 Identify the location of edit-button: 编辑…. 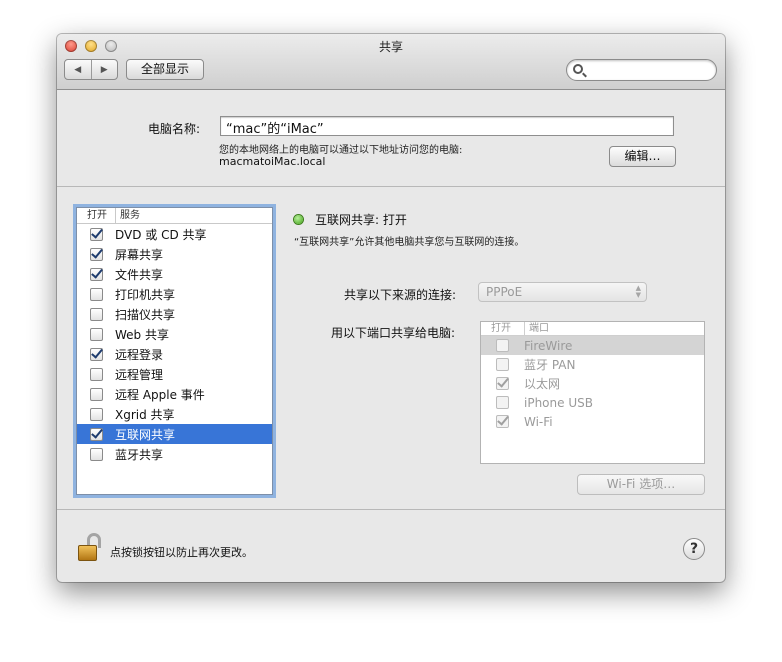
(642, 156).